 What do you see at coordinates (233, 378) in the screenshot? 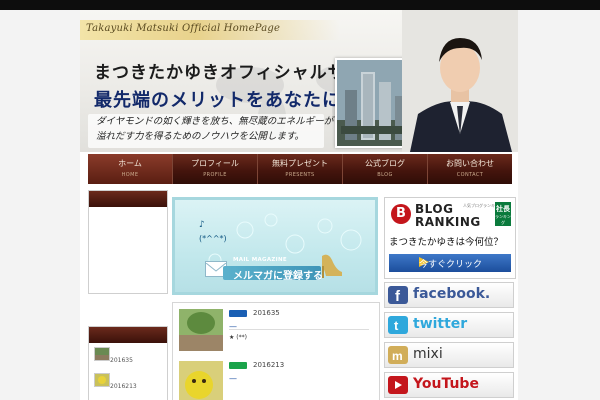
I see `news-title-link: —` at bounding box center [233, 378].